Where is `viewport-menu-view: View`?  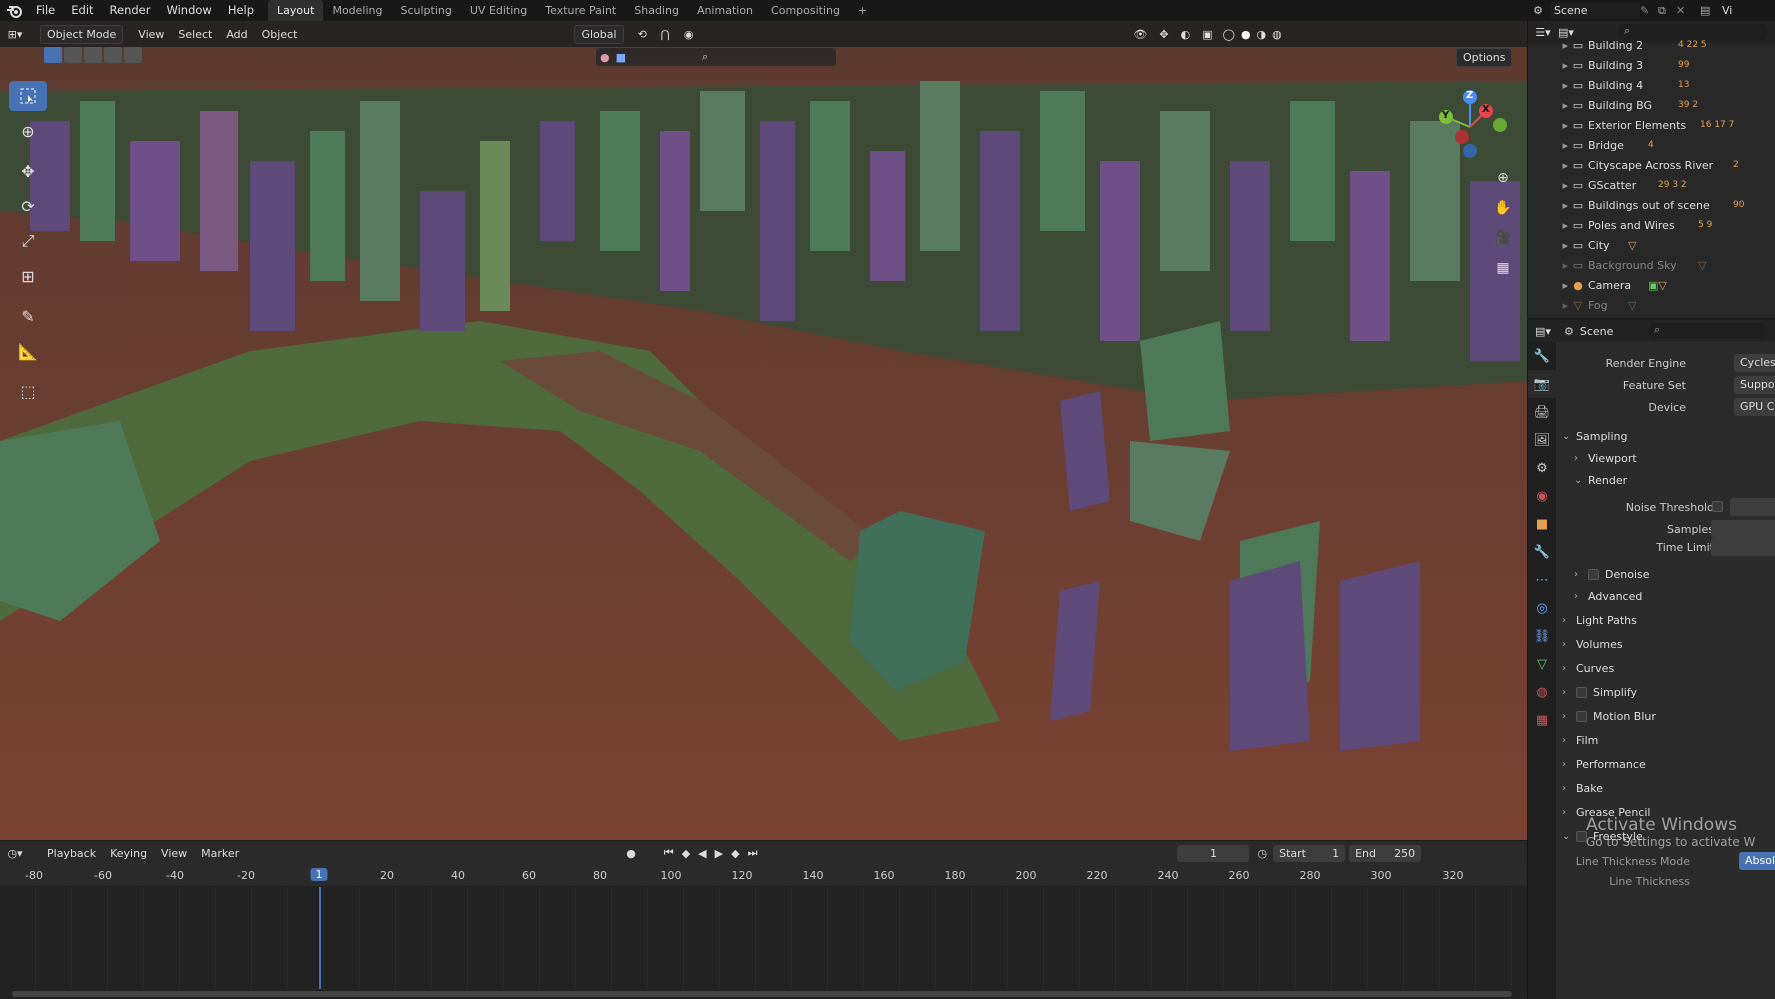 viewport-menu-view: View is located at coordinates (151, 34).